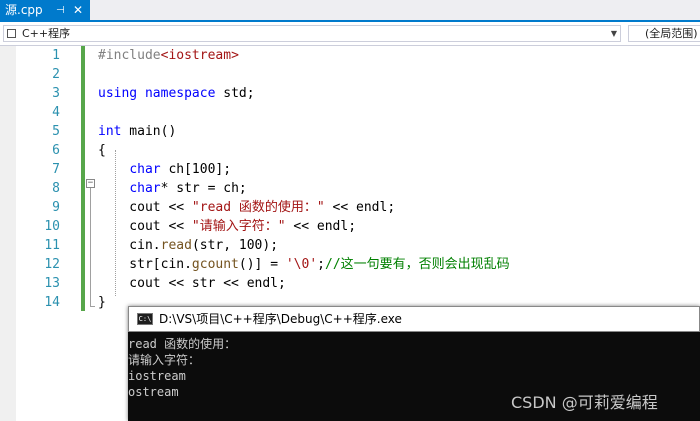 This screenshot has width=700, height=421. I want to click on code-text: char ch[100];, so click(164, 169).